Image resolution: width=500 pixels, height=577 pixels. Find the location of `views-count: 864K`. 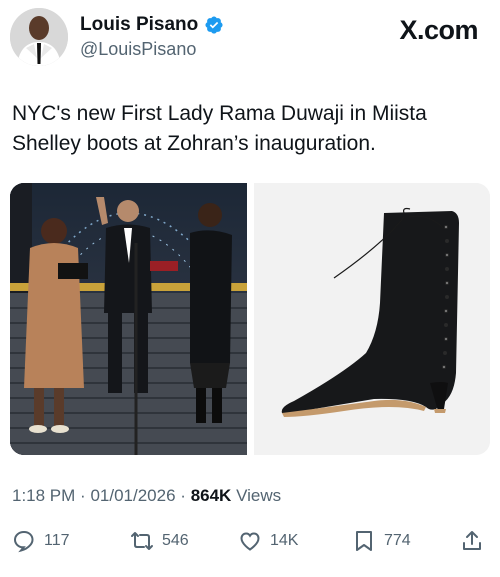

views-count: 864K is located at coordinates (211, 495).